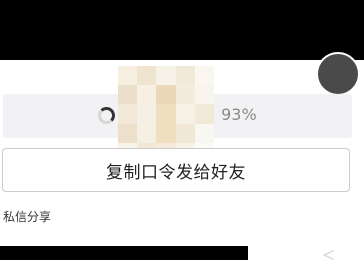 The image size is (364, 260). I want to click on top-right-avatar-button, so click(338, 74).